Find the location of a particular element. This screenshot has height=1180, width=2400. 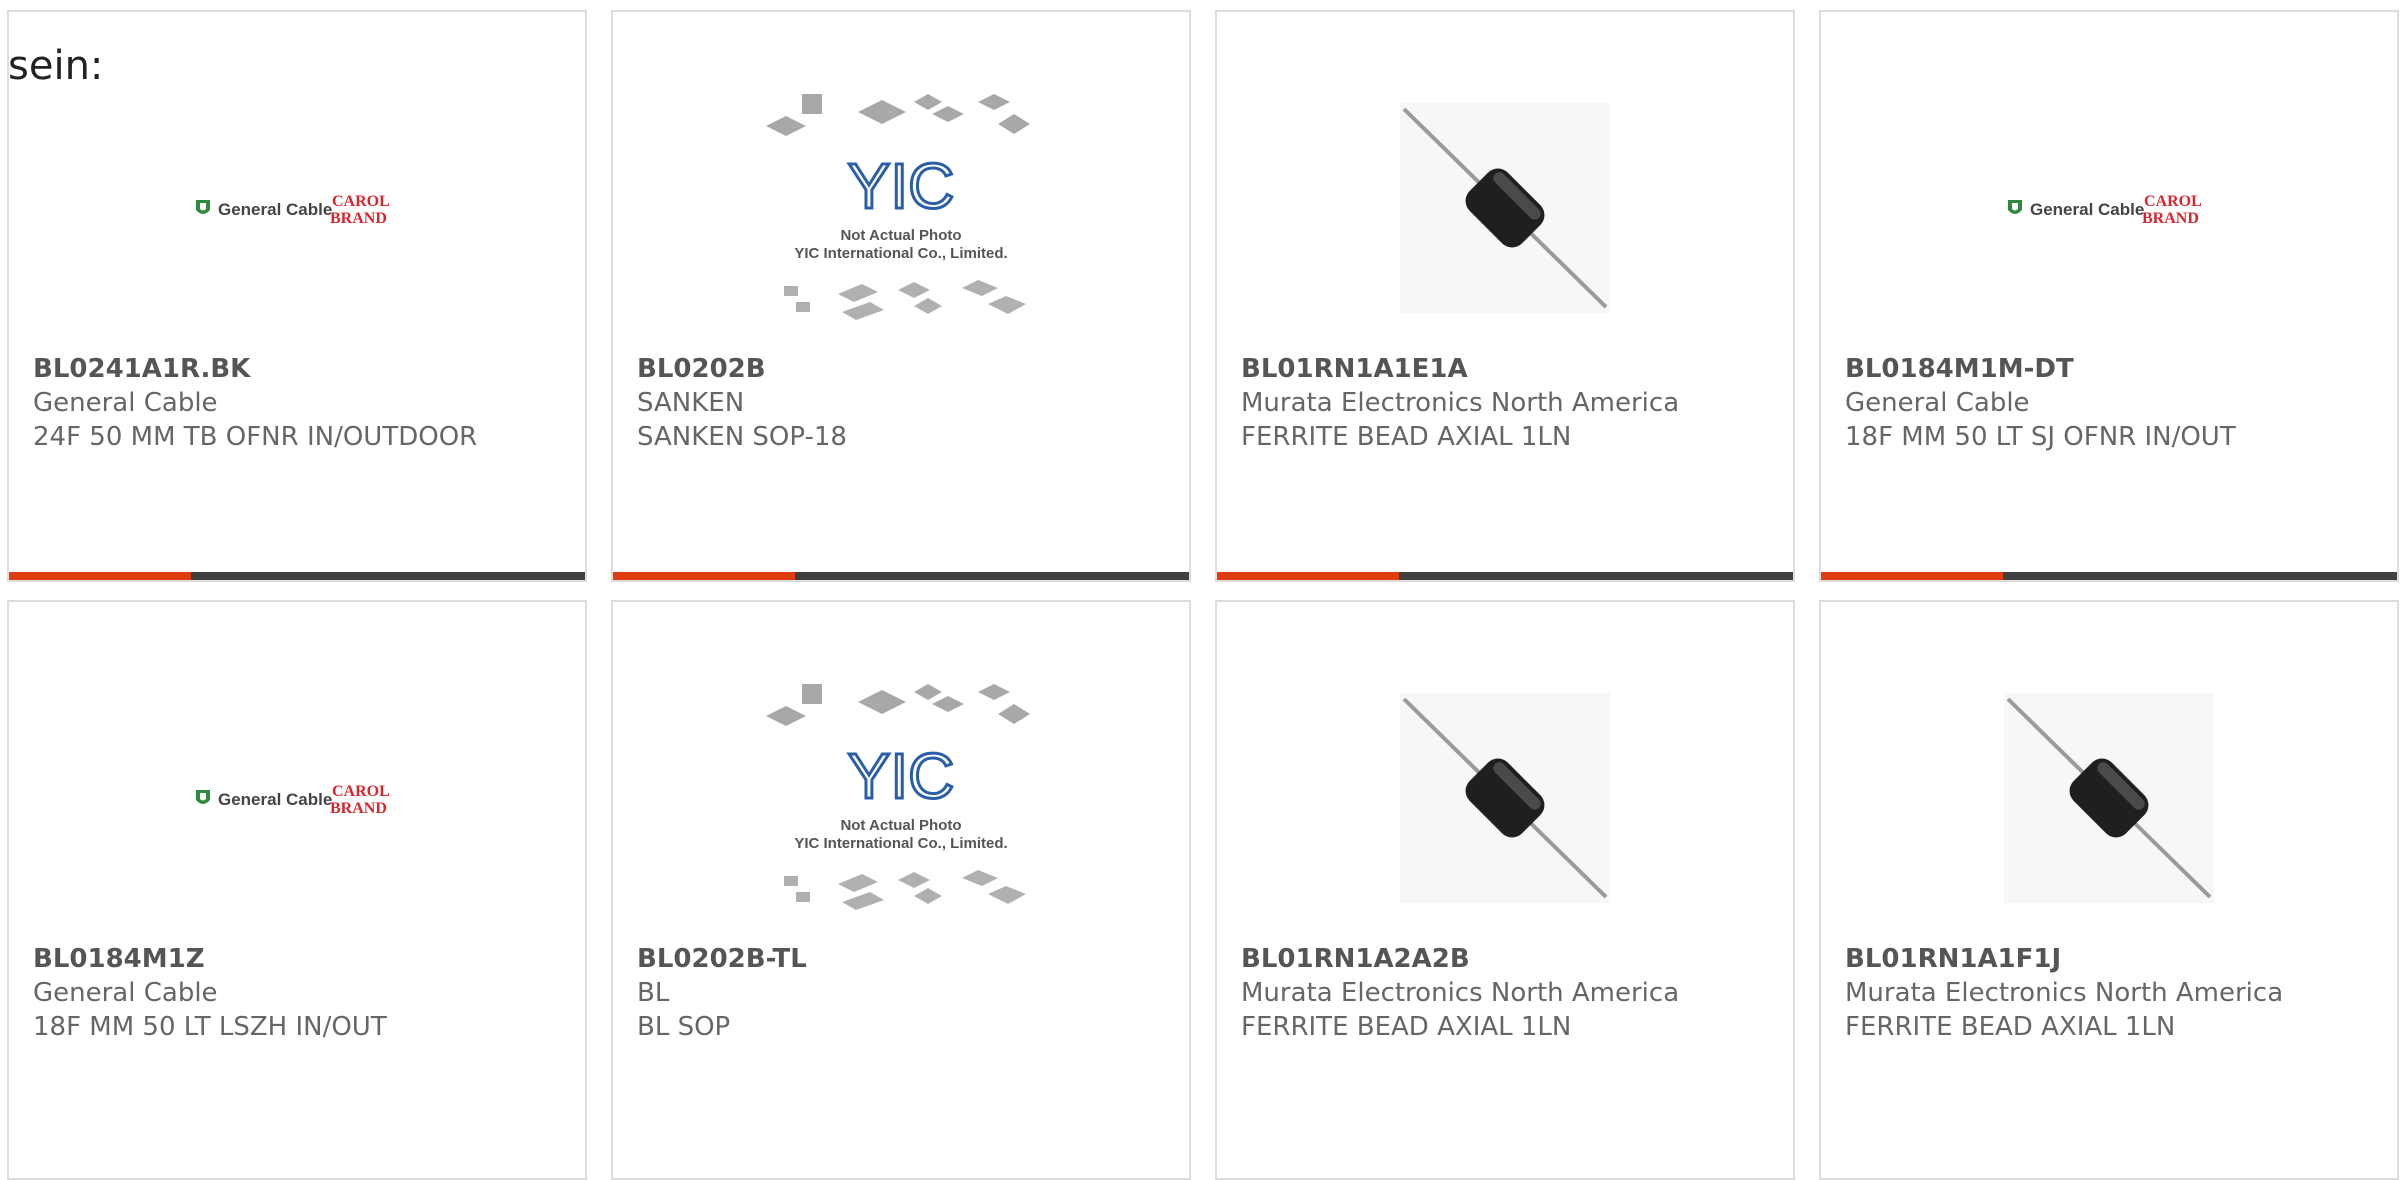

part-number: BL01RN1A1F1J is located at coordinates (2115, 959).